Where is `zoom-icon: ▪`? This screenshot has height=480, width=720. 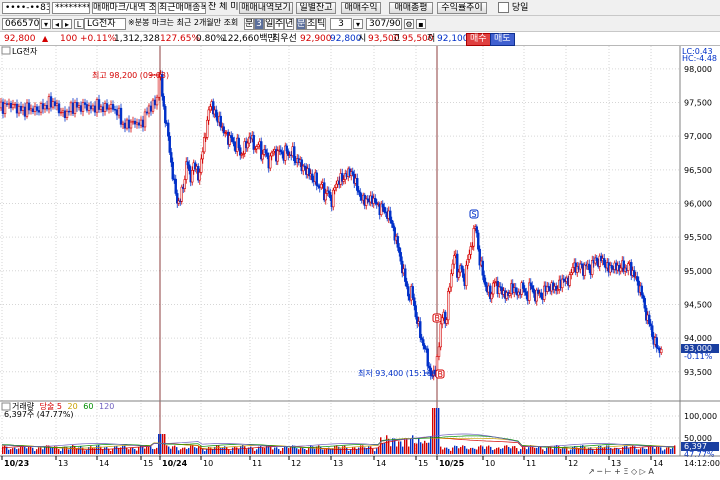 zoom-icon: ▪ is located at coordinates (421, 24).